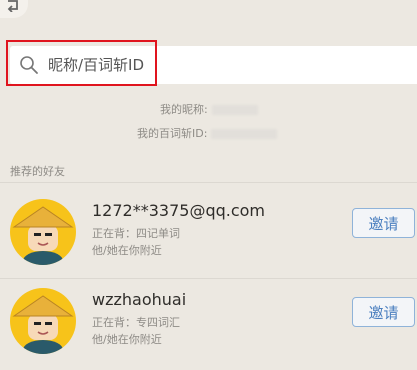 This screenshot has width=417, height=370. I want to click on my-nickname-value-redacted, so click(234, 110).